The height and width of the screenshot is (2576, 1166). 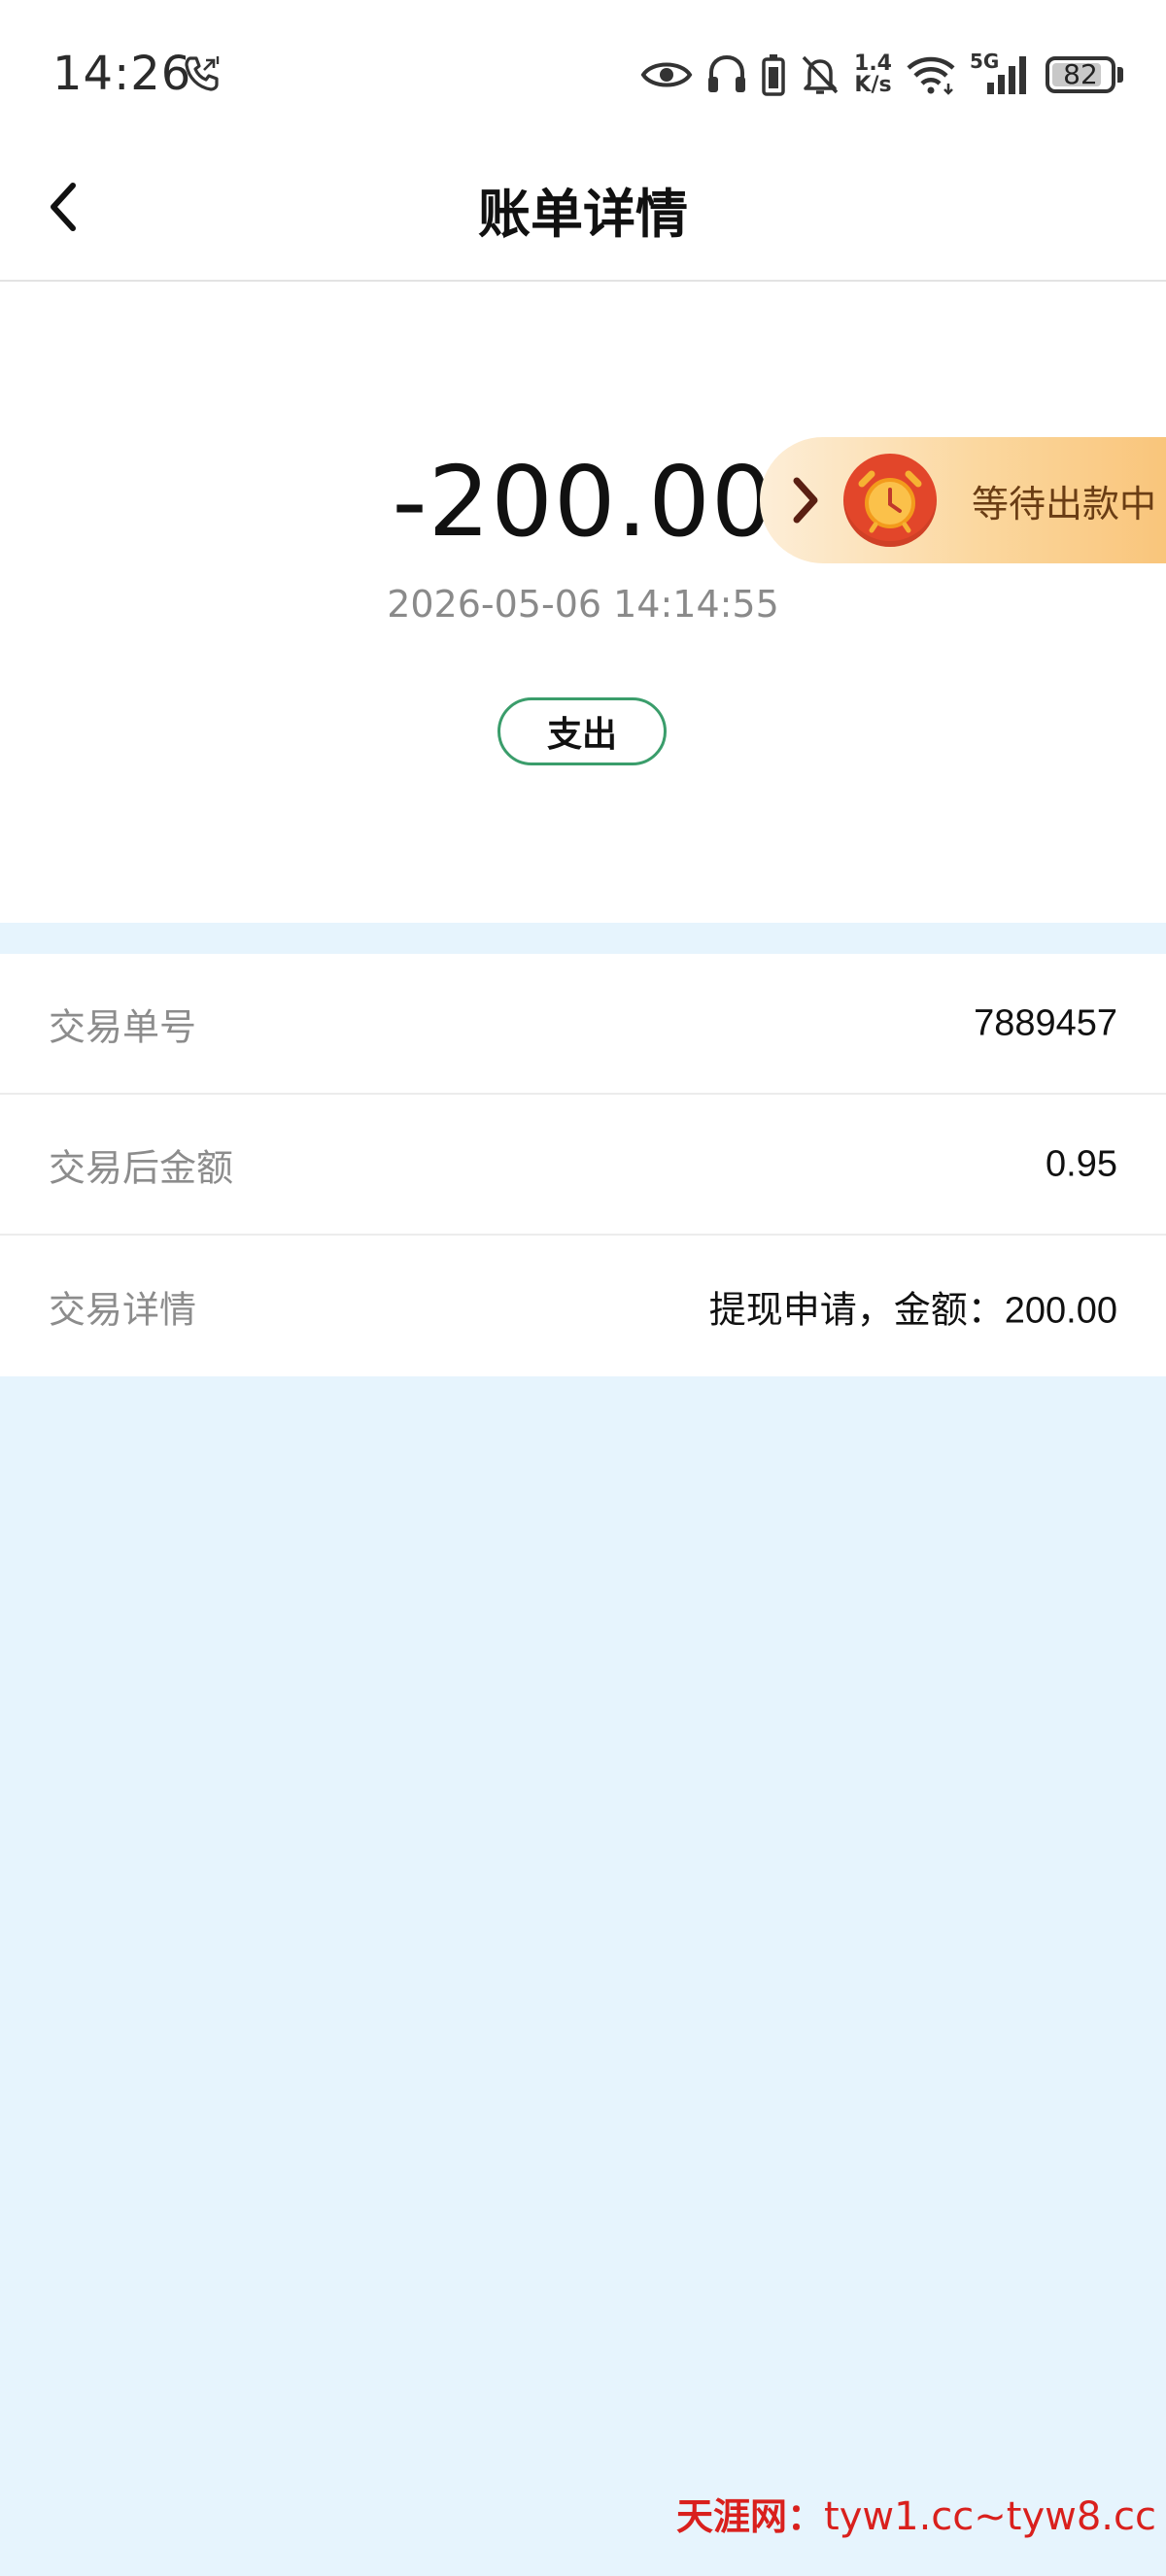 I want to click on page-title: 账单详情, so click(x=583, y=215).